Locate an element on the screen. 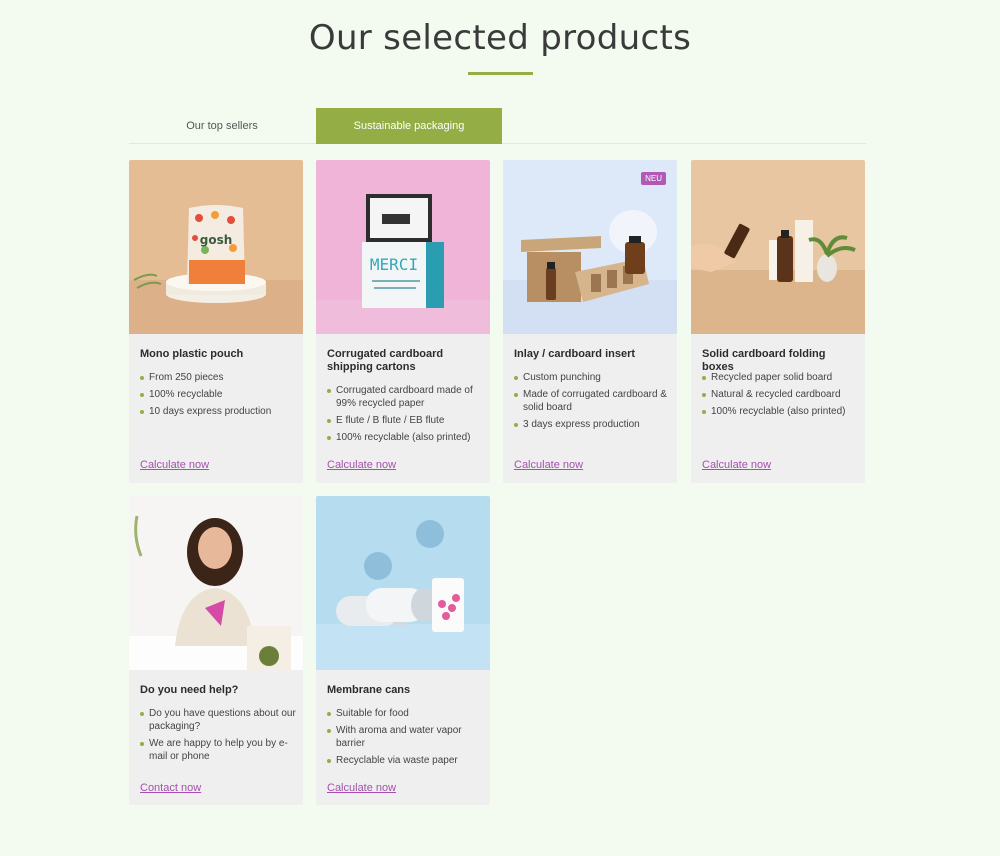 The height and width of the screenshot is (856, 1000). feature-item: Custom punching is located at coordinates (593, 377).